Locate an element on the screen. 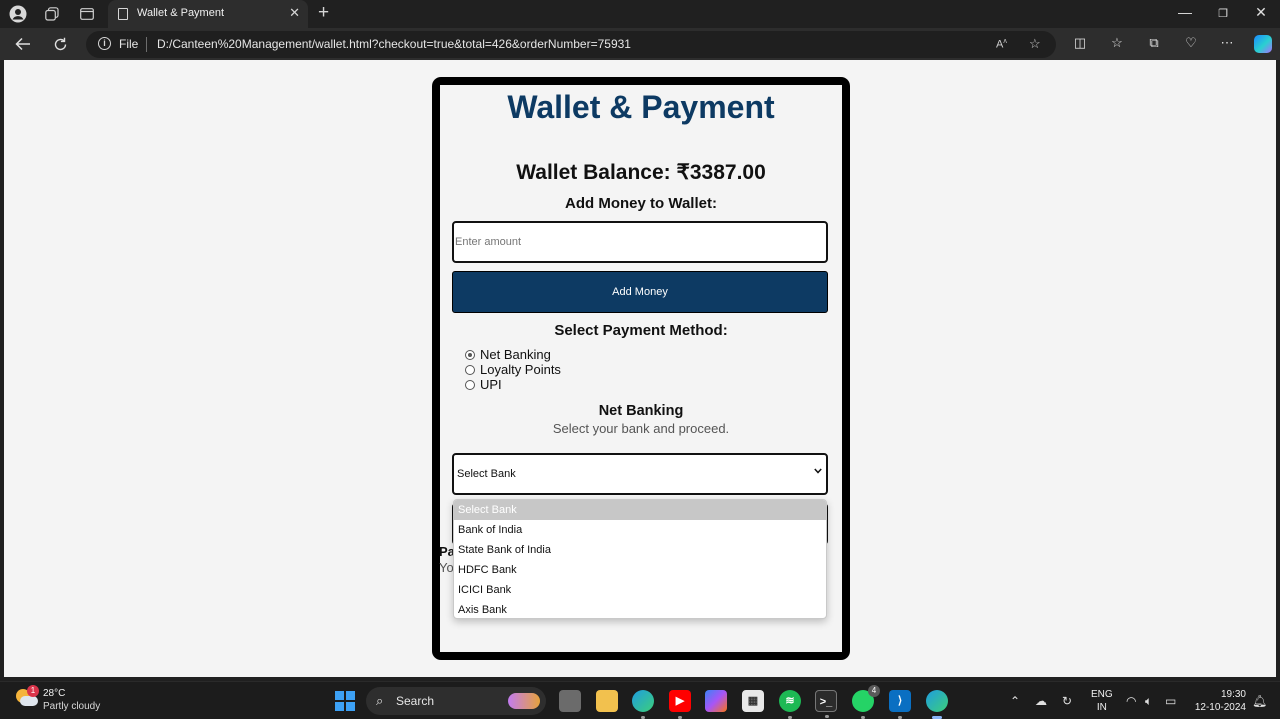 Image resolution: width=1280 pixels, height=719 pixels. bank-option-select-bank: Select Bank is located at coordinates (640, 510).